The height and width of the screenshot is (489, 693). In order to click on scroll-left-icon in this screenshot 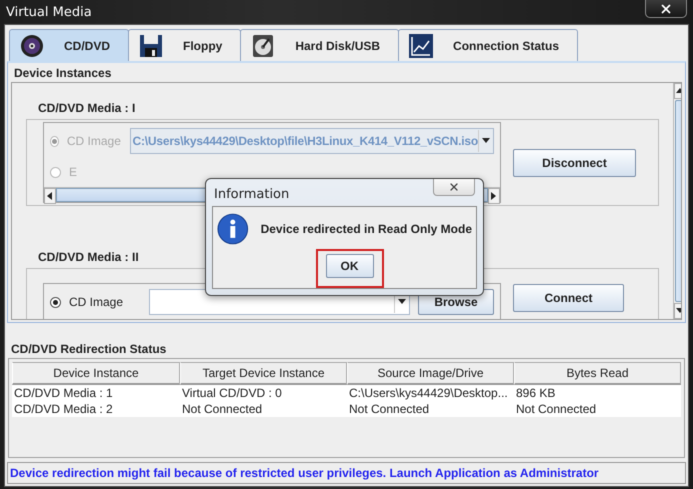, I will do `click(50, 196)`.